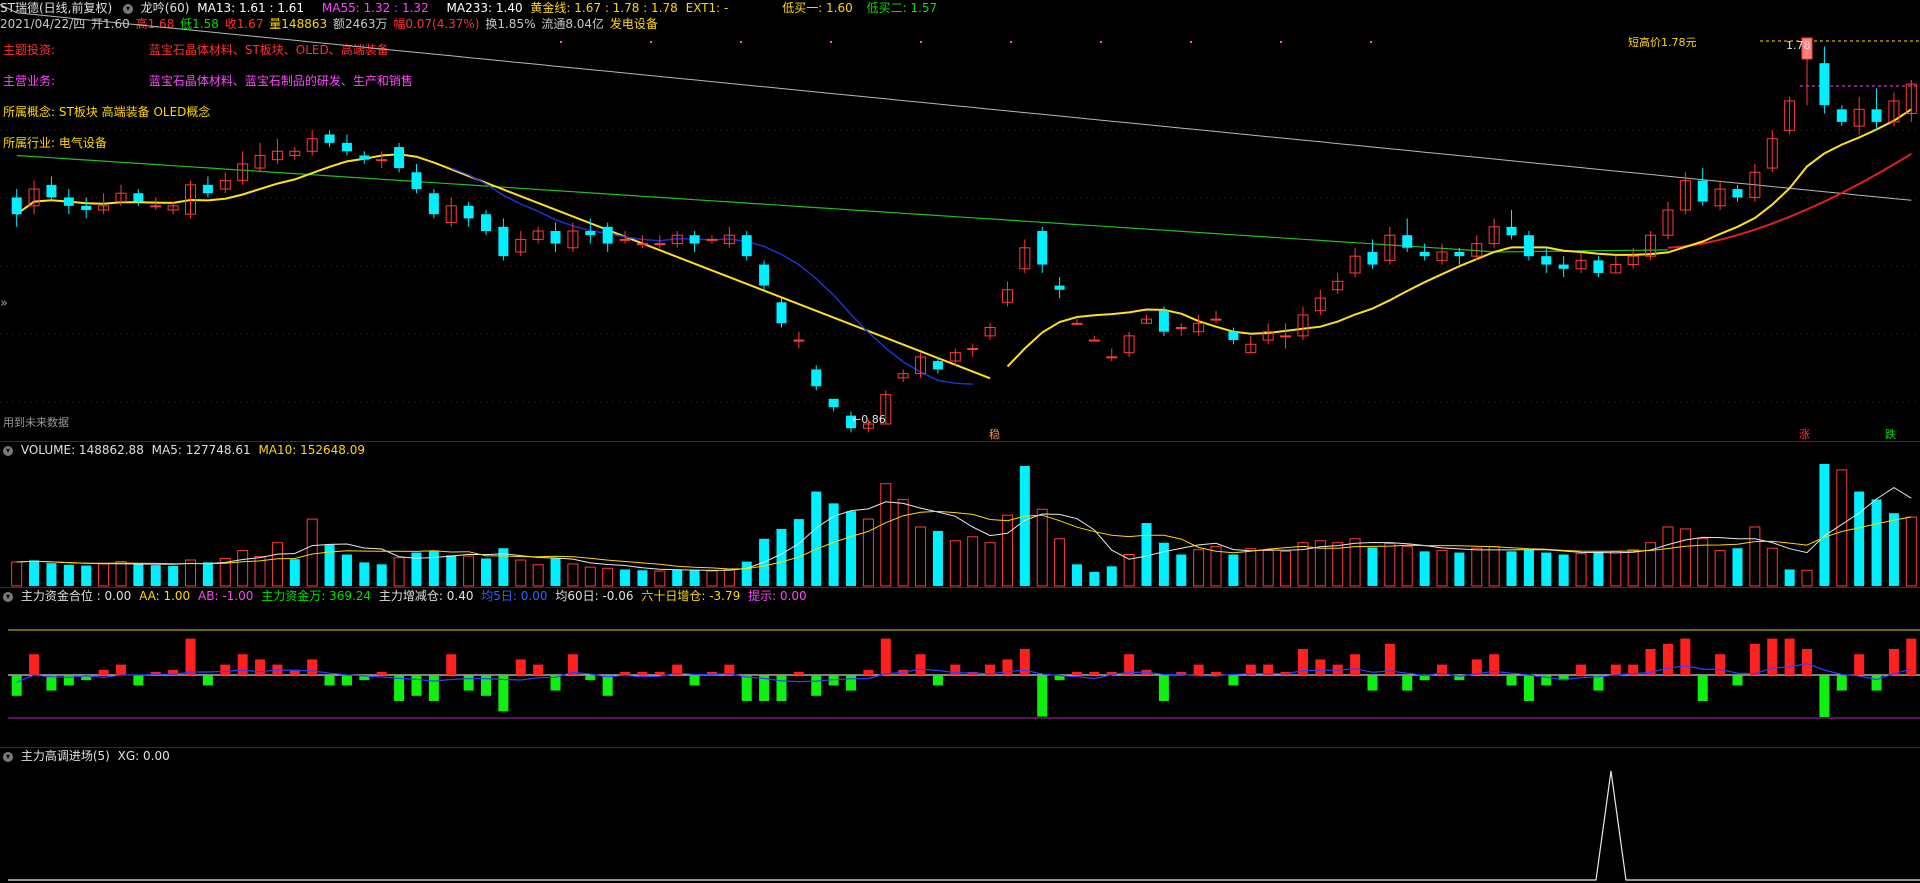 This screenshot has height=883, width=1920. I want to click on volume-ma5-line, so click(964, 529).